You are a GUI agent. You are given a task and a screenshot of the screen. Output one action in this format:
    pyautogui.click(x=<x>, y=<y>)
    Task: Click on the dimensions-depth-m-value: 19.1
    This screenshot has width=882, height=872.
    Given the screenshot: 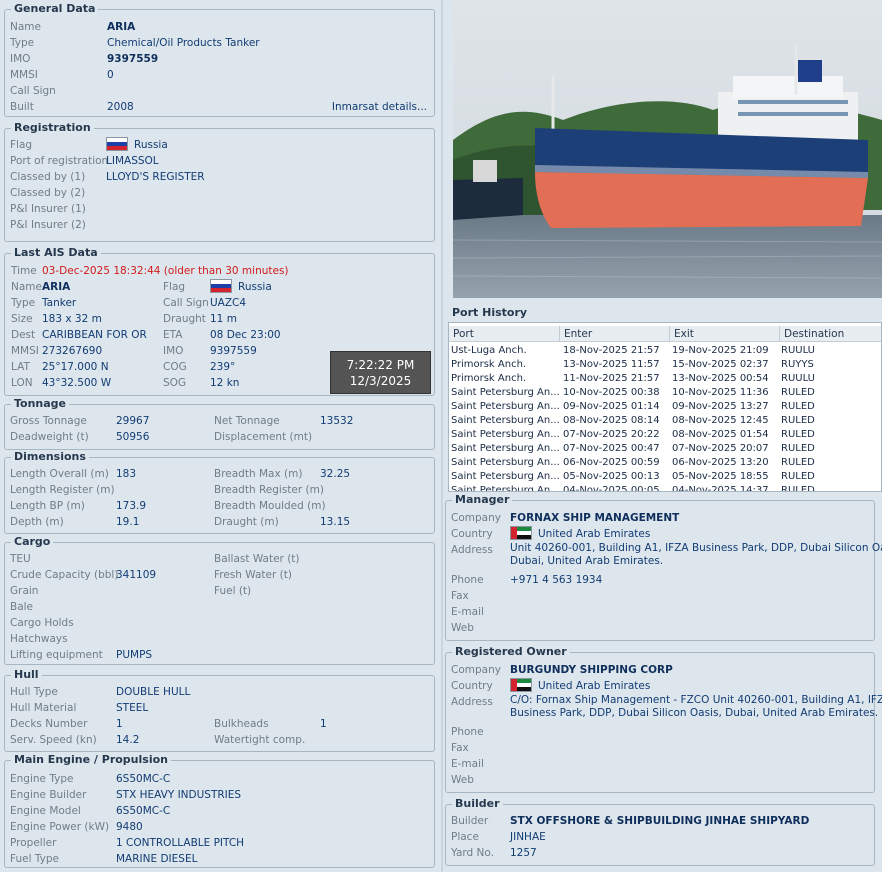 What is the action you would take?
    pyautogui.click(x=128, y=522)
    